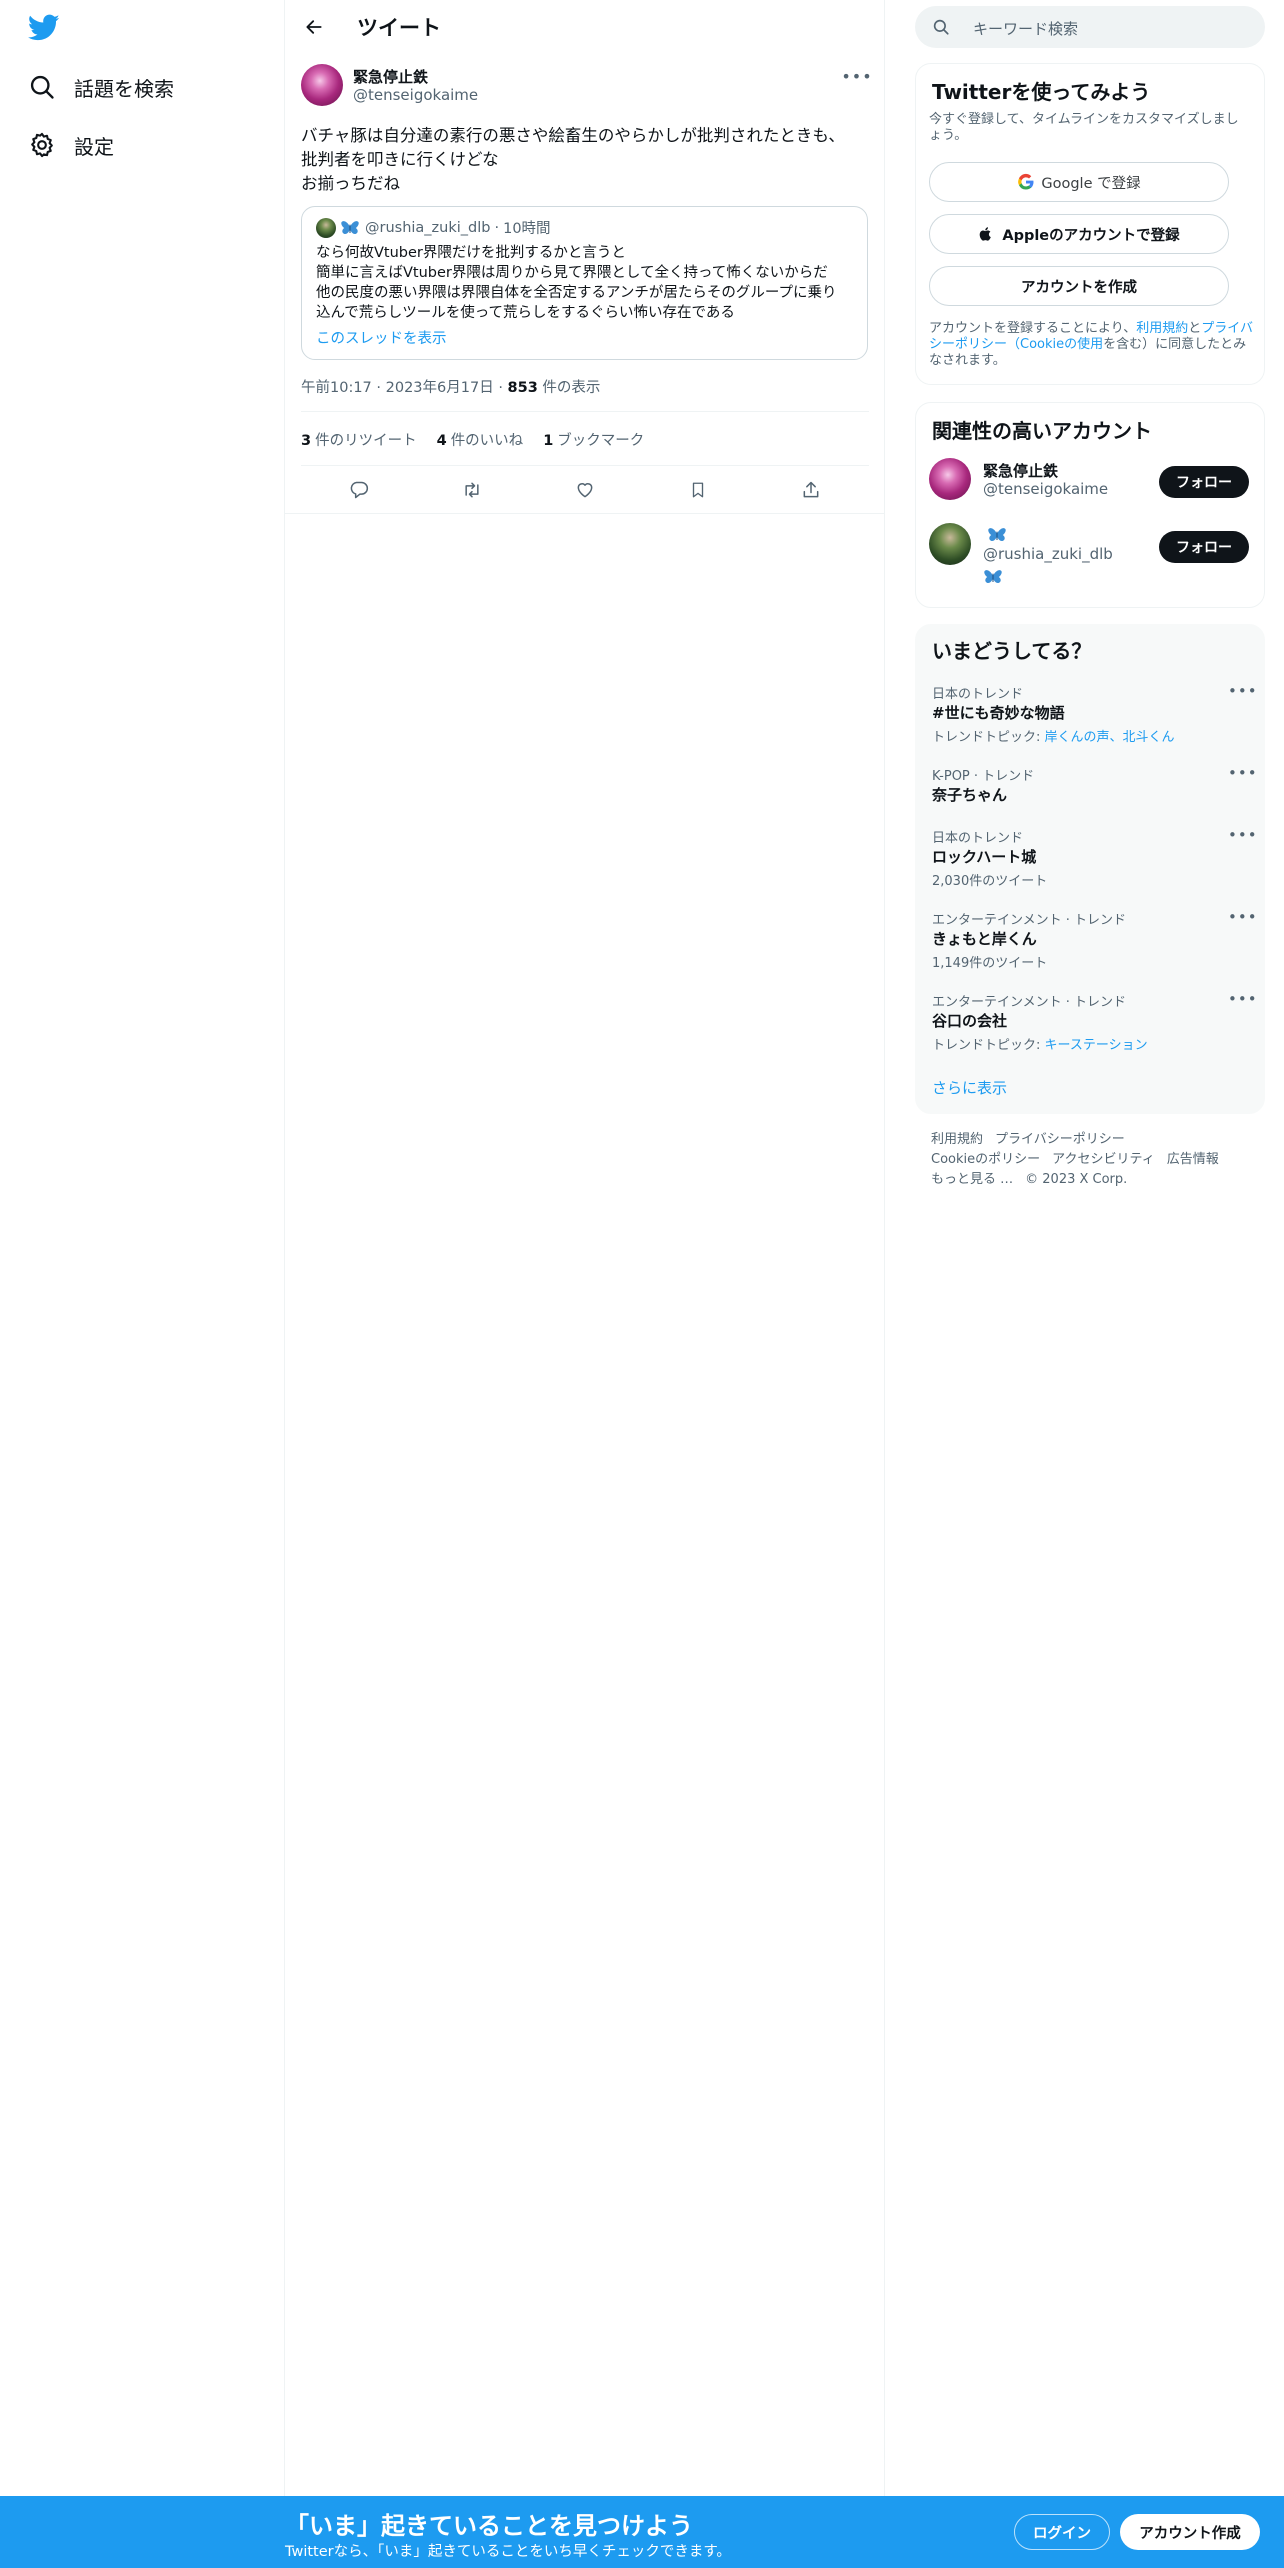  Describe the element at coordinates (995, 535) in the screenshot. I see `account-name` at that location.